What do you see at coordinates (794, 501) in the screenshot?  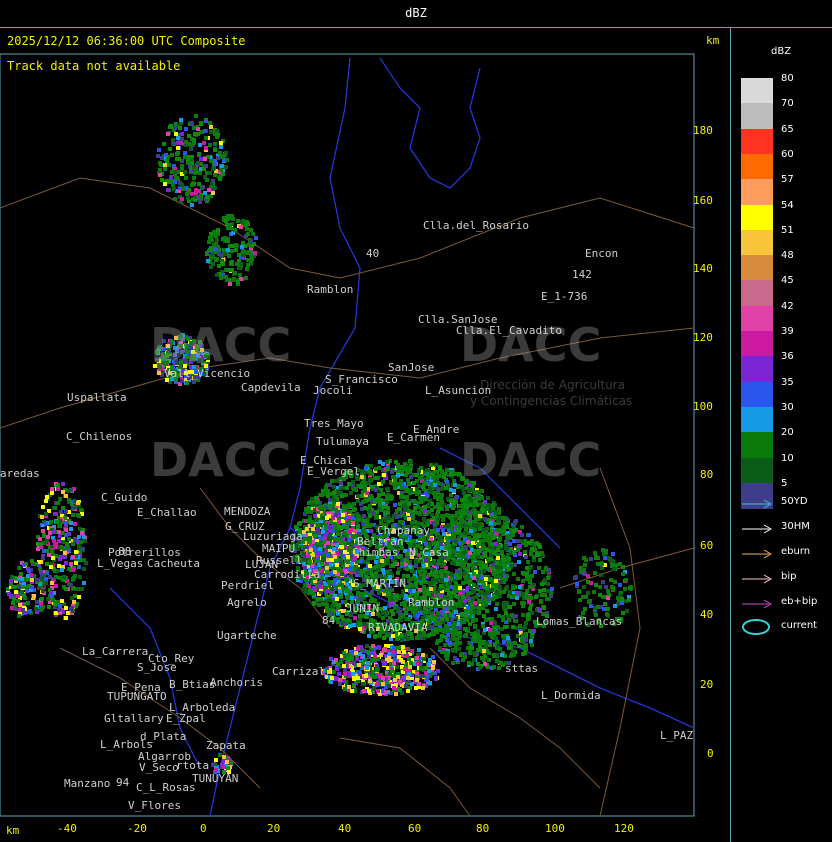 I see `track-label: 50YD` at bounding box center [794, 501].